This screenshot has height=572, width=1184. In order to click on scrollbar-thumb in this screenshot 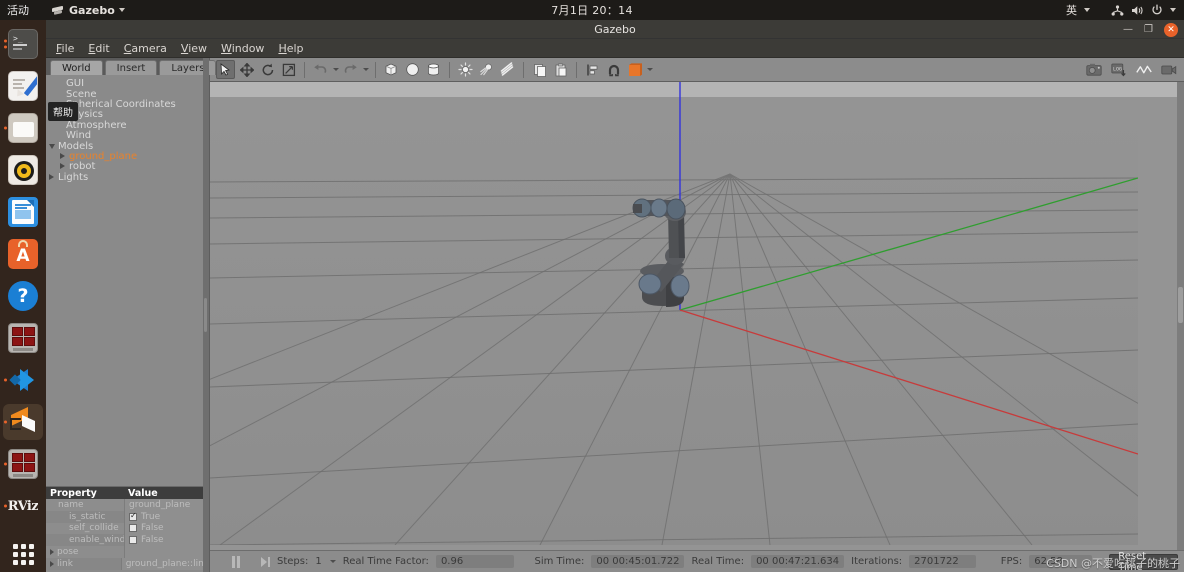, I will do `click(1180, 305)`.